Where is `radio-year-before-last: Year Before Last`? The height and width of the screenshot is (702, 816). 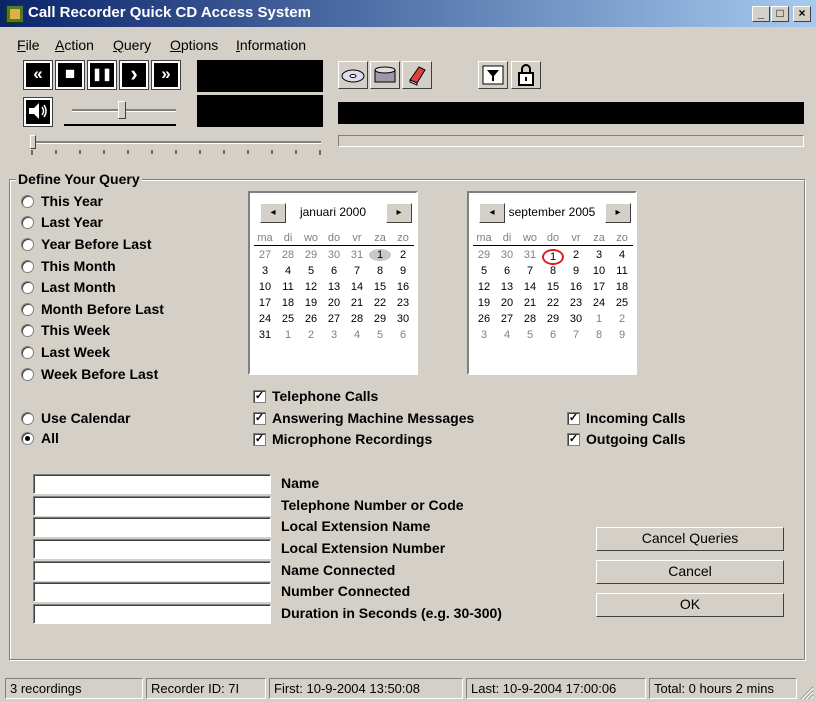 radio-year-before-last: Year Before Last is located at coordinates (136, 245).